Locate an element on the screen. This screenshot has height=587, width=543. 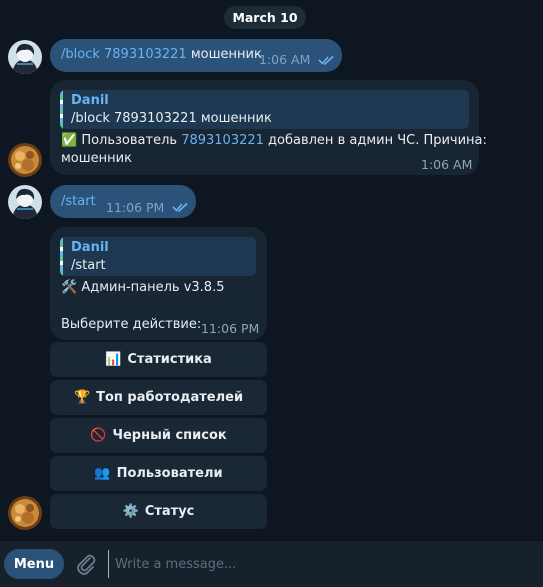
paperclip-icon is located at coordinates (86, 564).